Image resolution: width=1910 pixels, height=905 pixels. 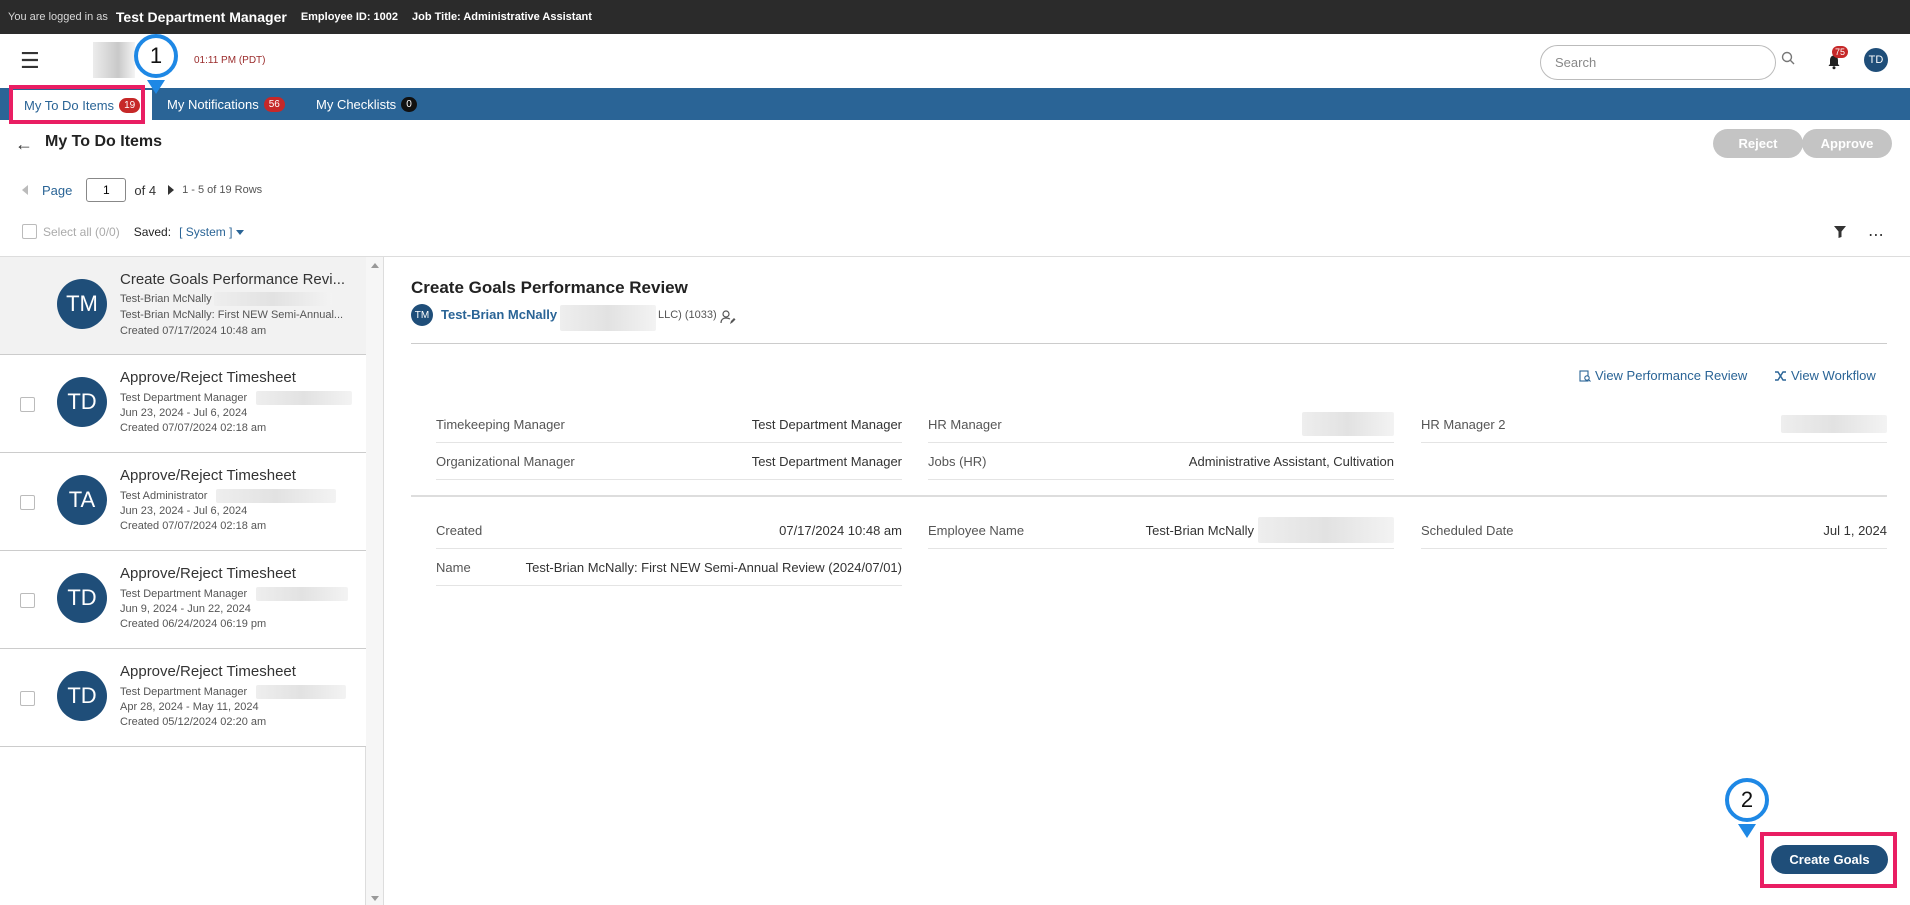 What do you see at coordinates (1654, 530) in the screenshot?
I see `field-scheduled-date: Scheduled Date Jul 1, 2024` at bounding box center [1654, 530].